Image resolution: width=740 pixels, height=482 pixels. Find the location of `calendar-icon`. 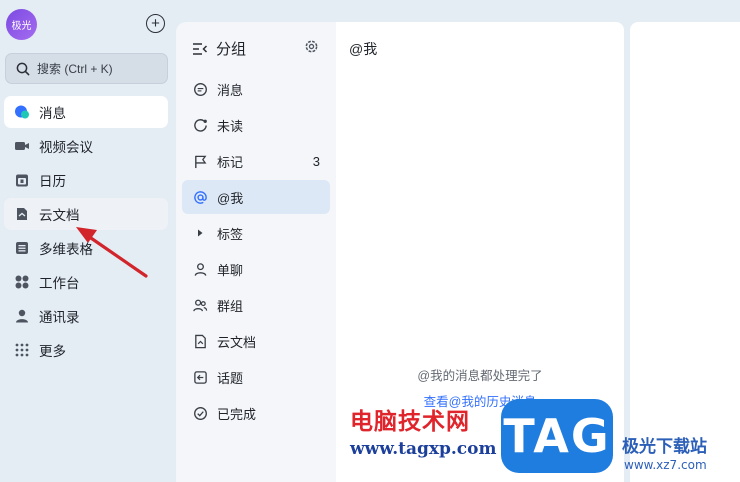

calendar-icon is located at coordinates (22, 180).